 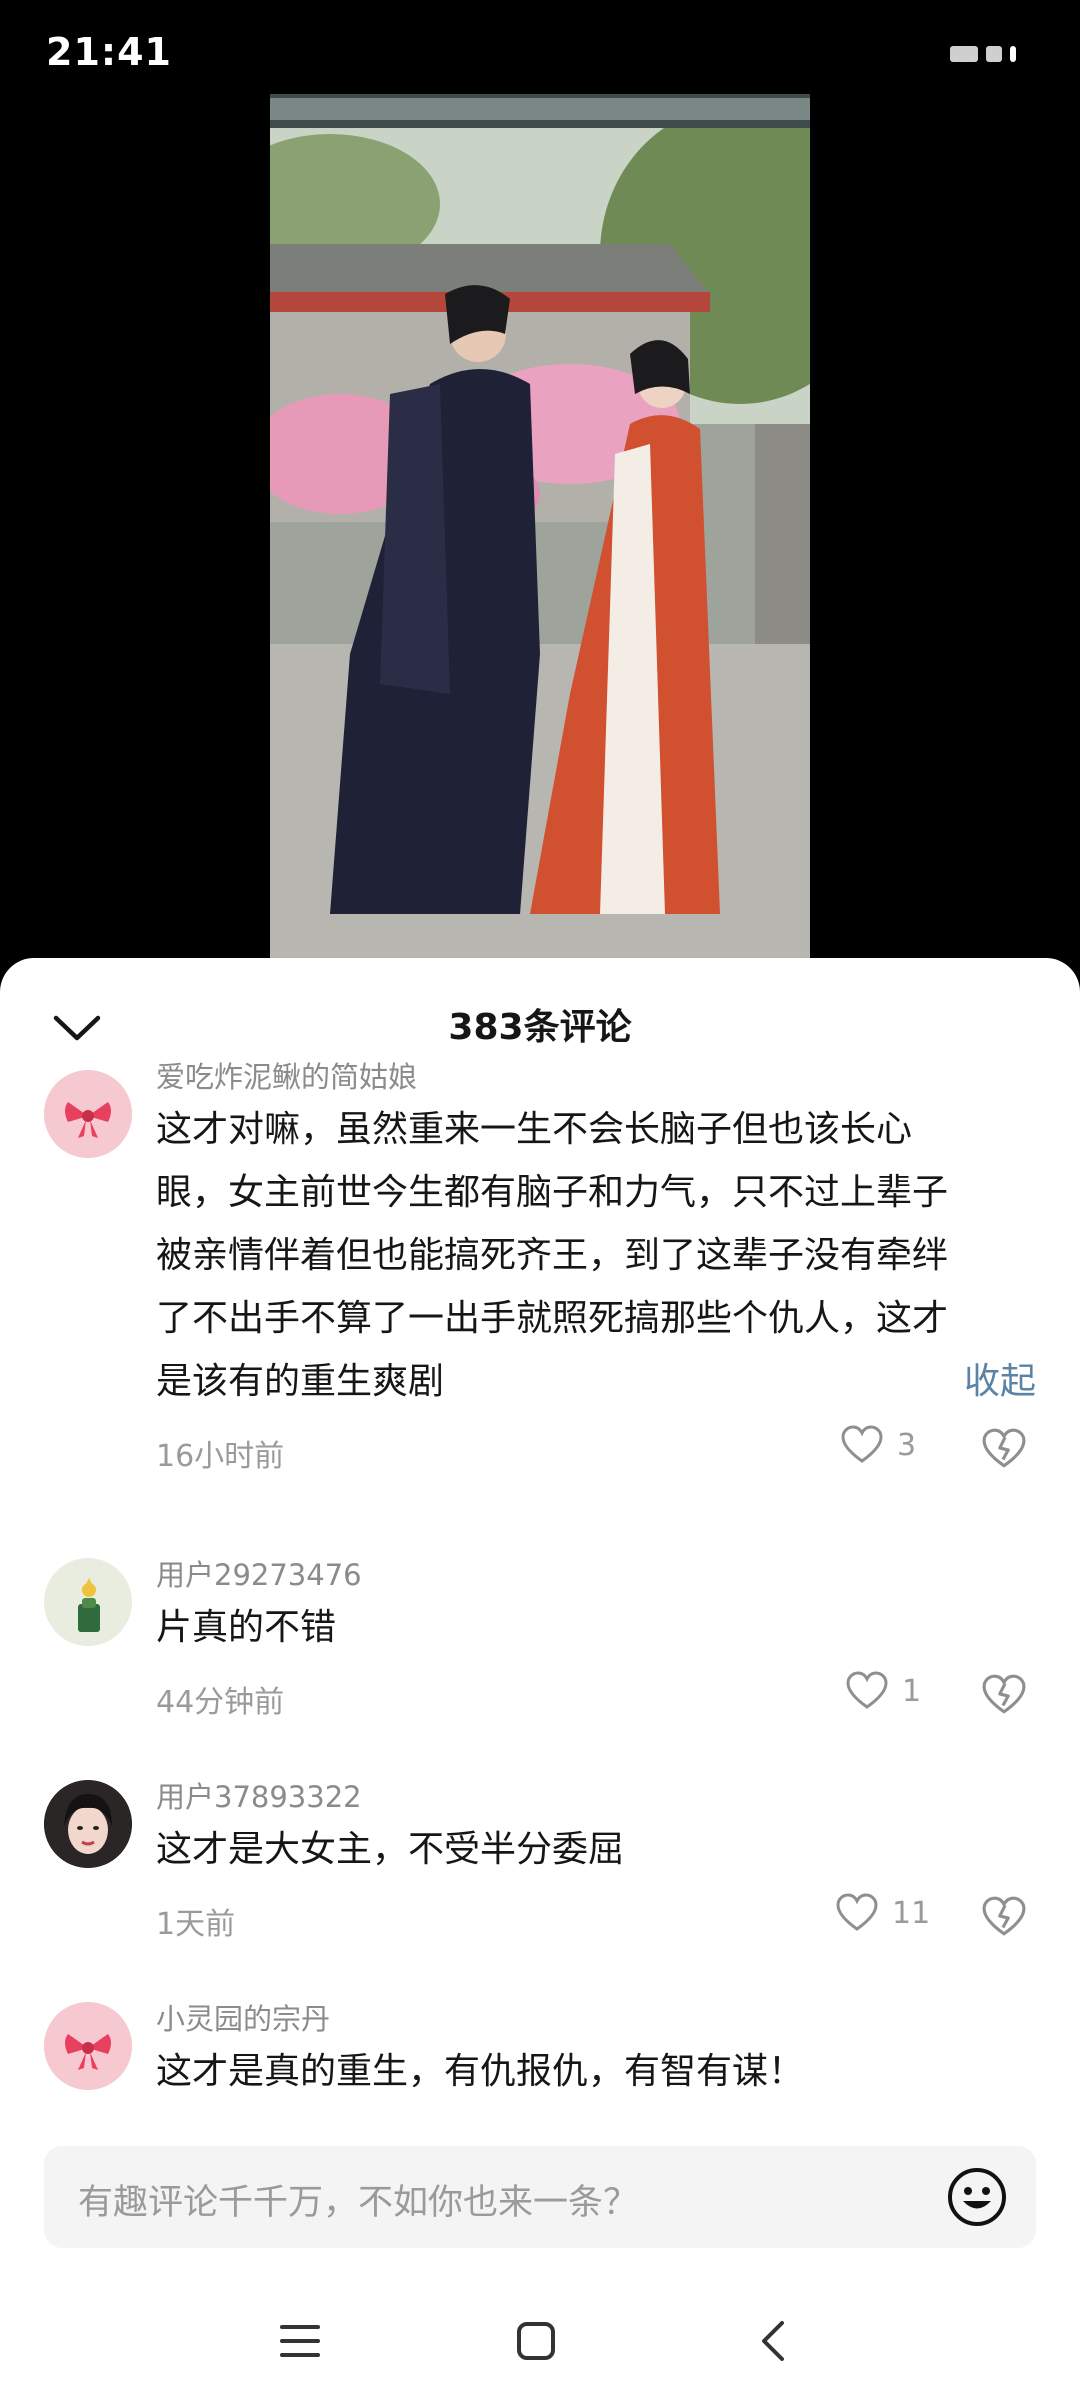 What do you see at coordinates (220, 1456) in the screenshot?
I see `comment-time: 16小时前` at bounding box center [220, 1456].